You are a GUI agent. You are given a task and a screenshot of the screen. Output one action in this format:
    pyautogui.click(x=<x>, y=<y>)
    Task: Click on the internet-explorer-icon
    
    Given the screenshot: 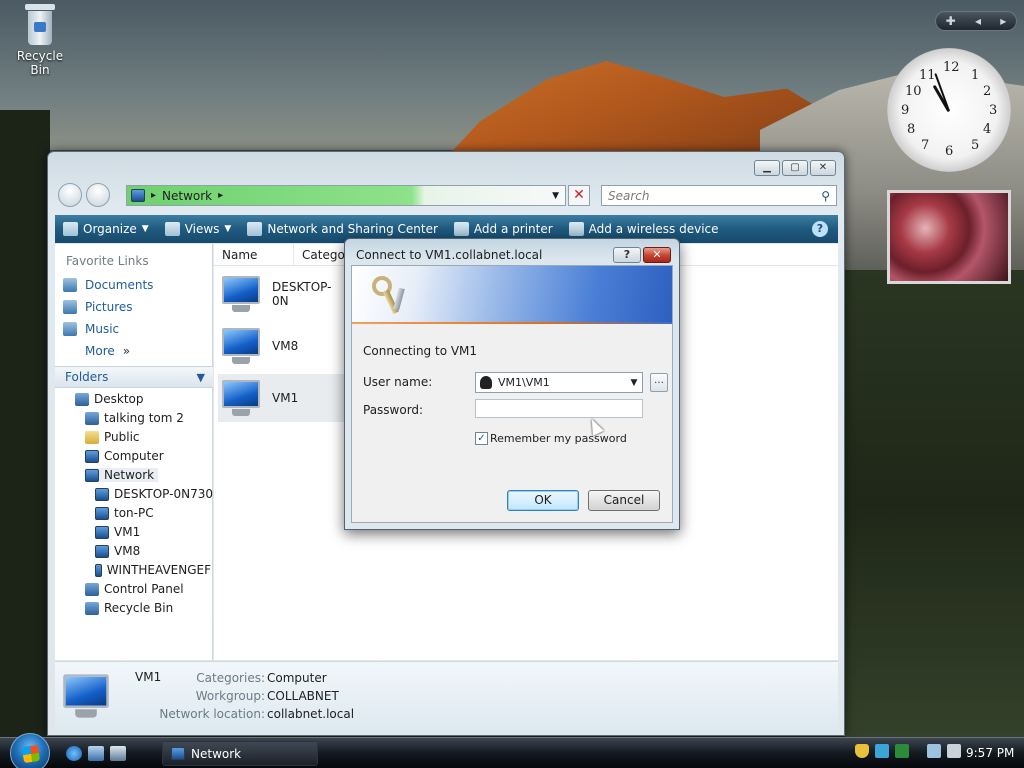 What is the action you would take?
    pyautogui.click(x=74, y=753)
    